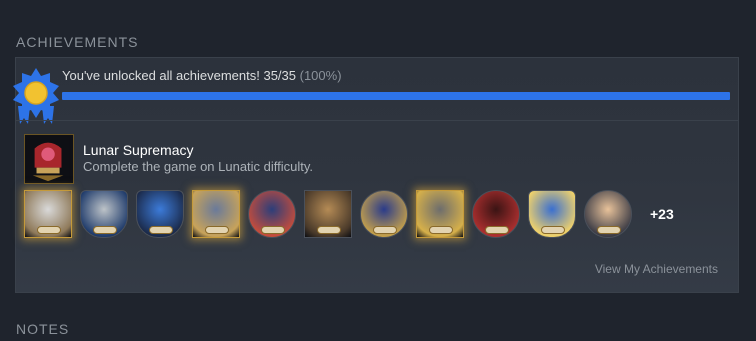 This screenshot has width=756, height=341. I want to click on achievement-icon-mech-card, so click(216, 214).